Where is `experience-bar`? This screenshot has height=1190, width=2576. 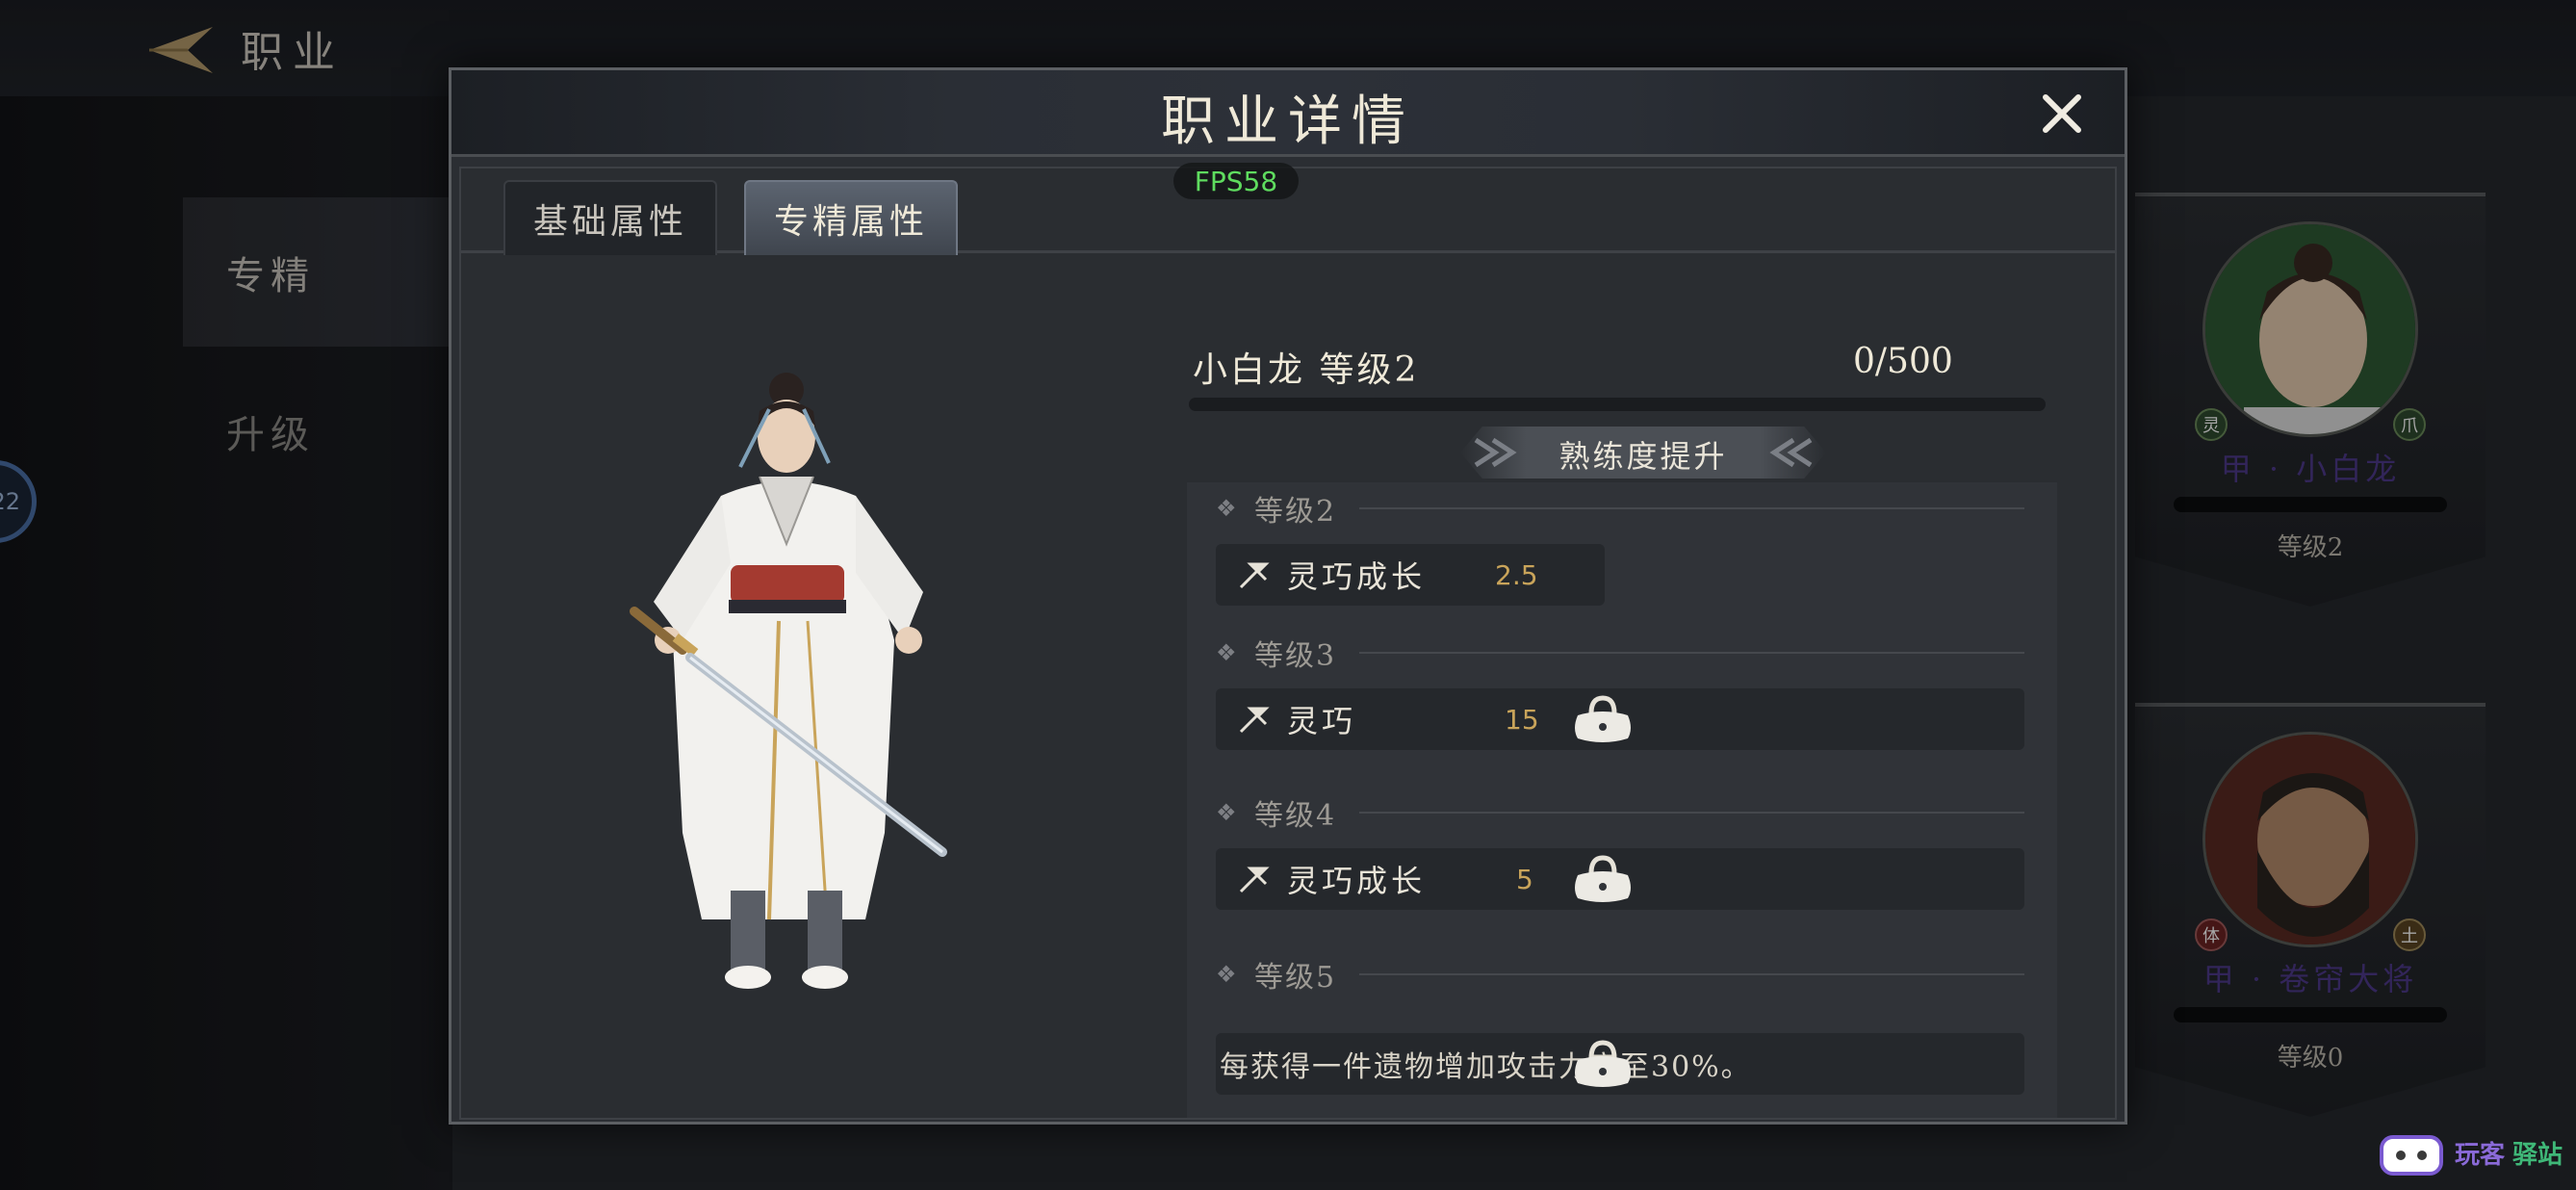
experience-bar is located at coordinates (1617, 405).